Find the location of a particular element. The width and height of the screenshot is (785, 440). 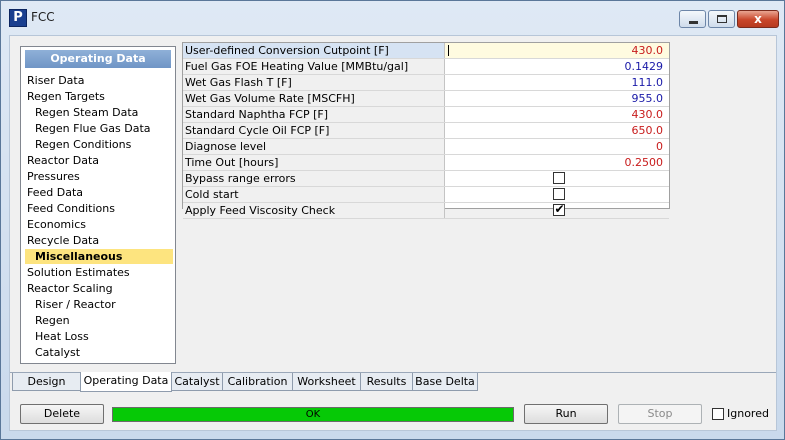

nav-item-regen-flue-gas-data: Regen Flue Gas Data is located at coordinates (93, 128).